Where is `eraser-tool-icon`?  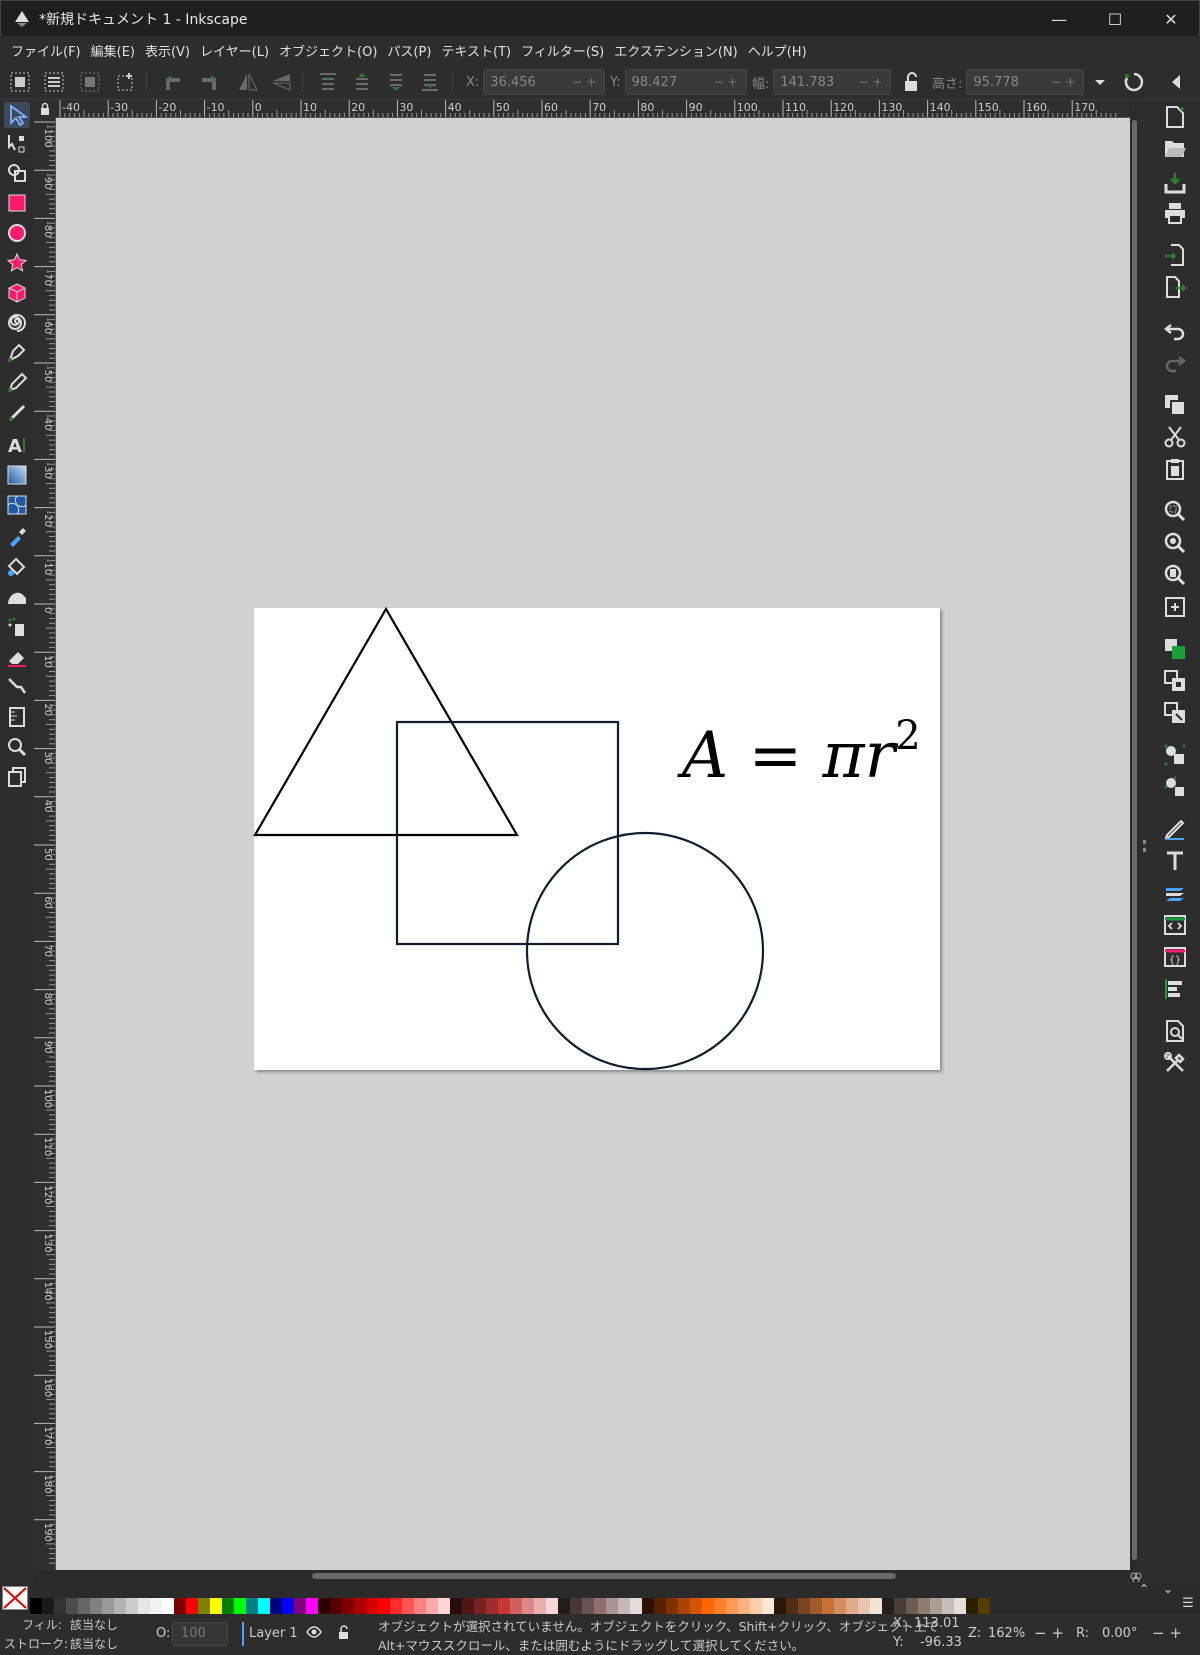
eraser-tool-icon is located at coordinates (17, 657).